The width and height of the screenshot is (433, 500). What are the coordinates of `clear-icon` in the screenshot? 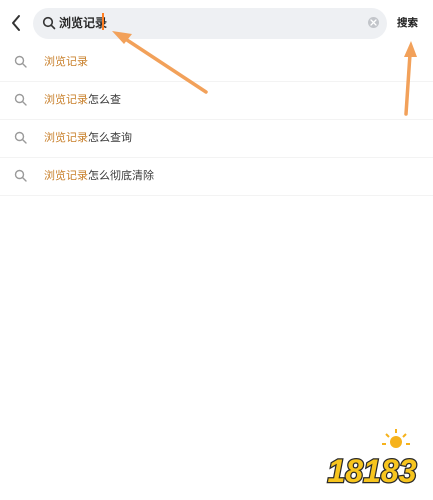 It's located at (373, 22).